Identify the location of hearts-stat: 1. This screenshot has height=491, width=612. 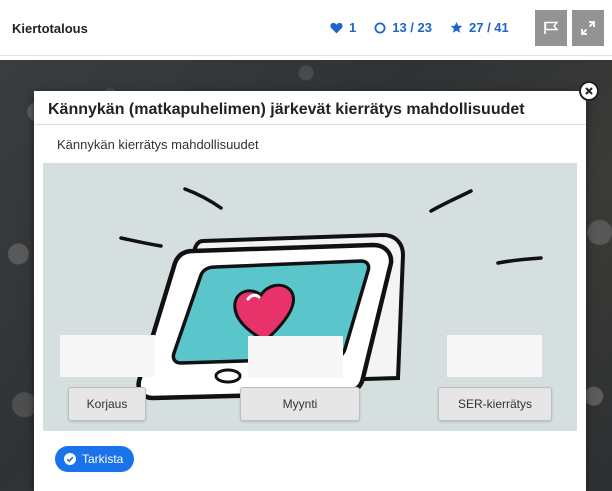
(343, 27).